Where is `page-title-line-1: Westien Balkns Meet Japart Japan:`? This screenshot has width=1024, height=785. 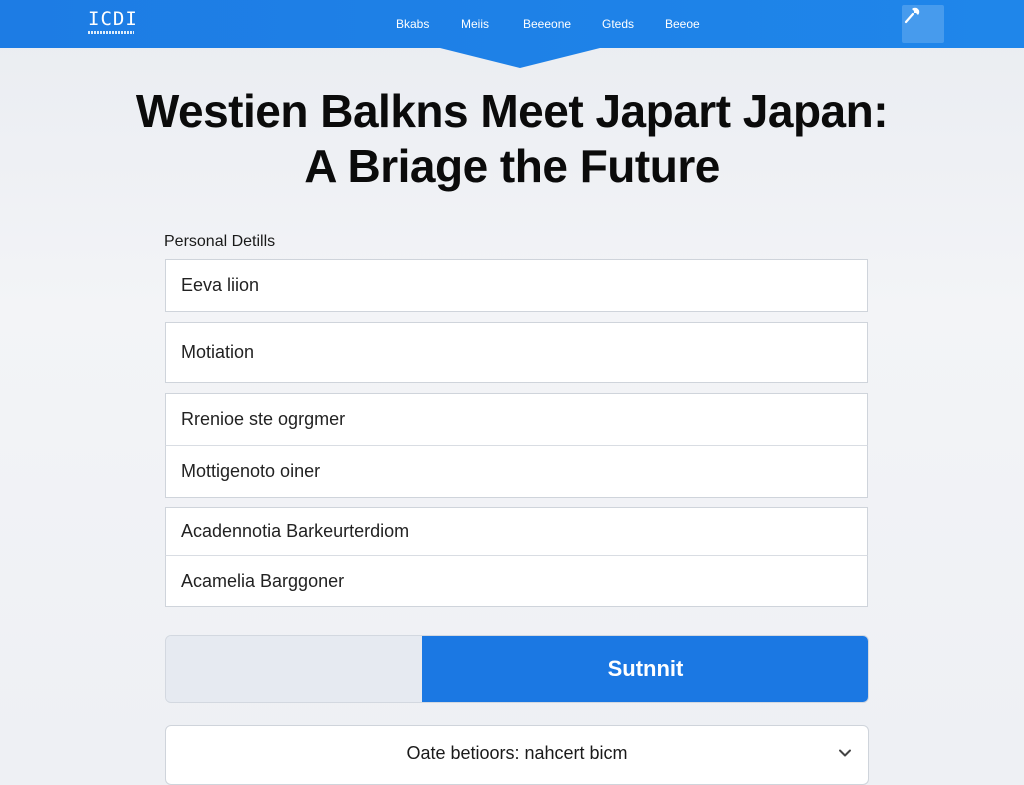 page-title-line-1: Westien Balkns Meet Japart Japan: is located at coordinates (512, 111).